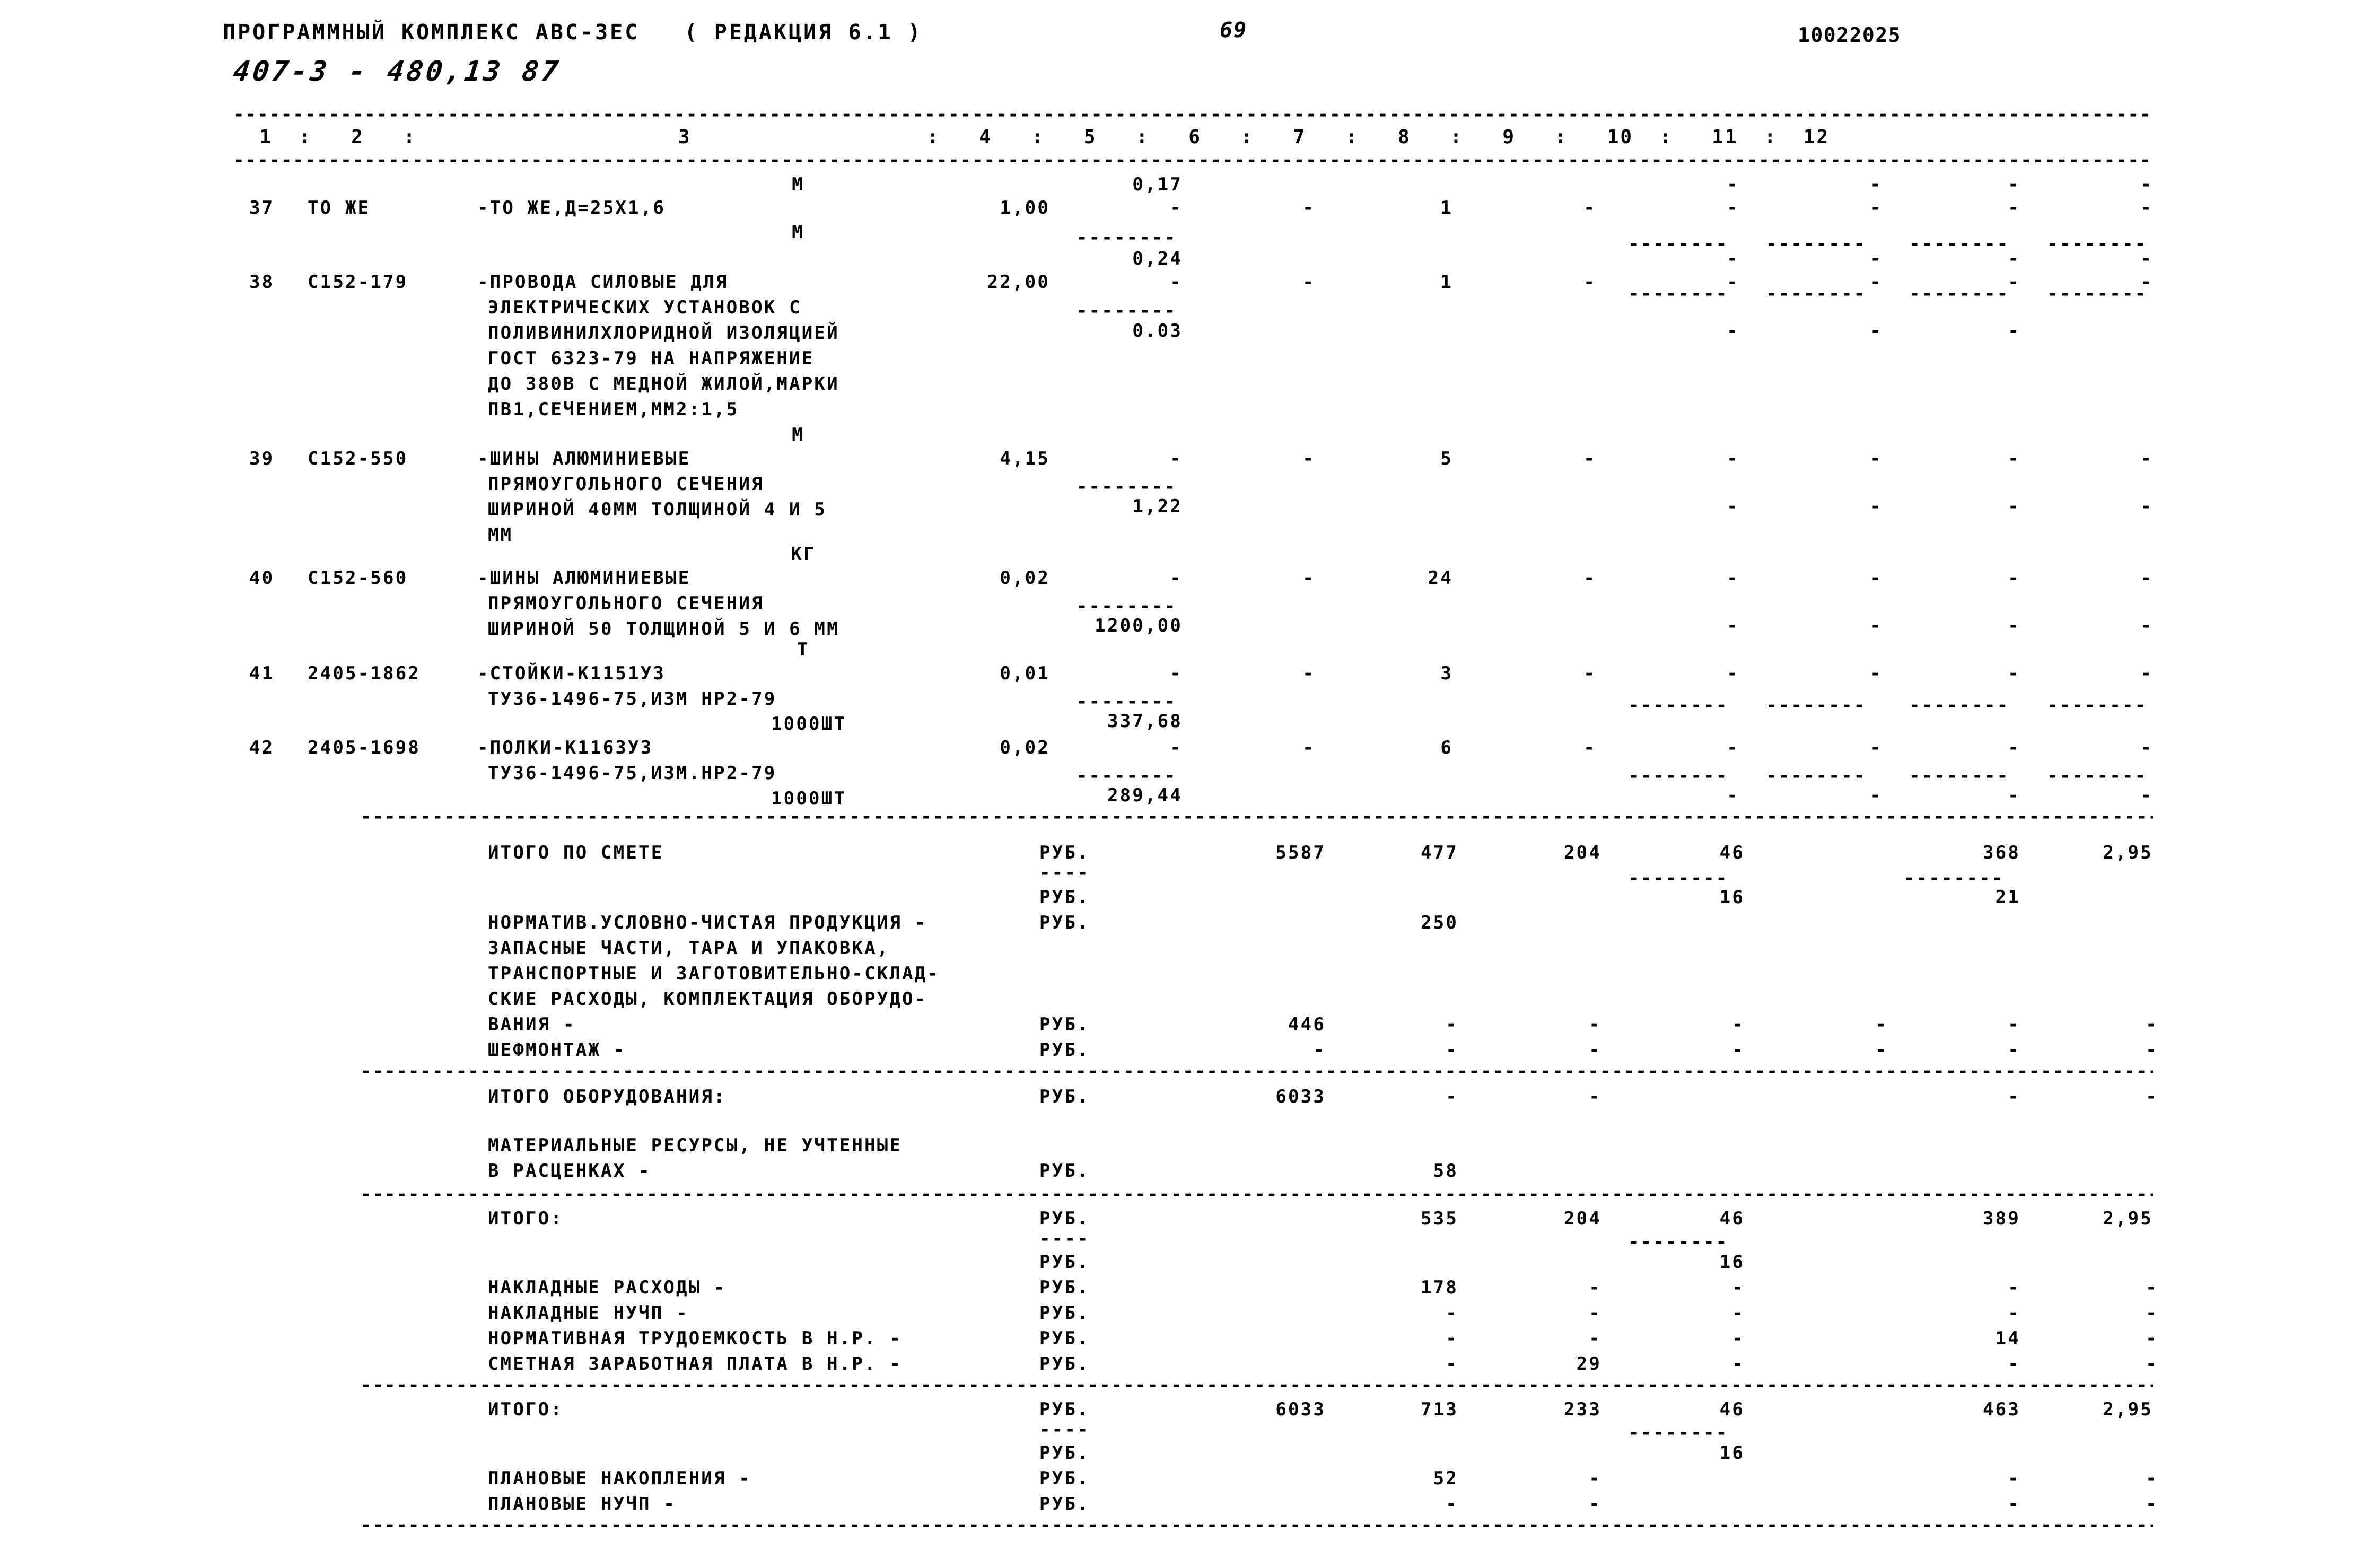  What do you see at coordinates (603, 282) in the screenshot?
I see `item-description: -ПРОВОДА СИЛОВЫЕ ДЛЯ` at bounding box center [603, 282].